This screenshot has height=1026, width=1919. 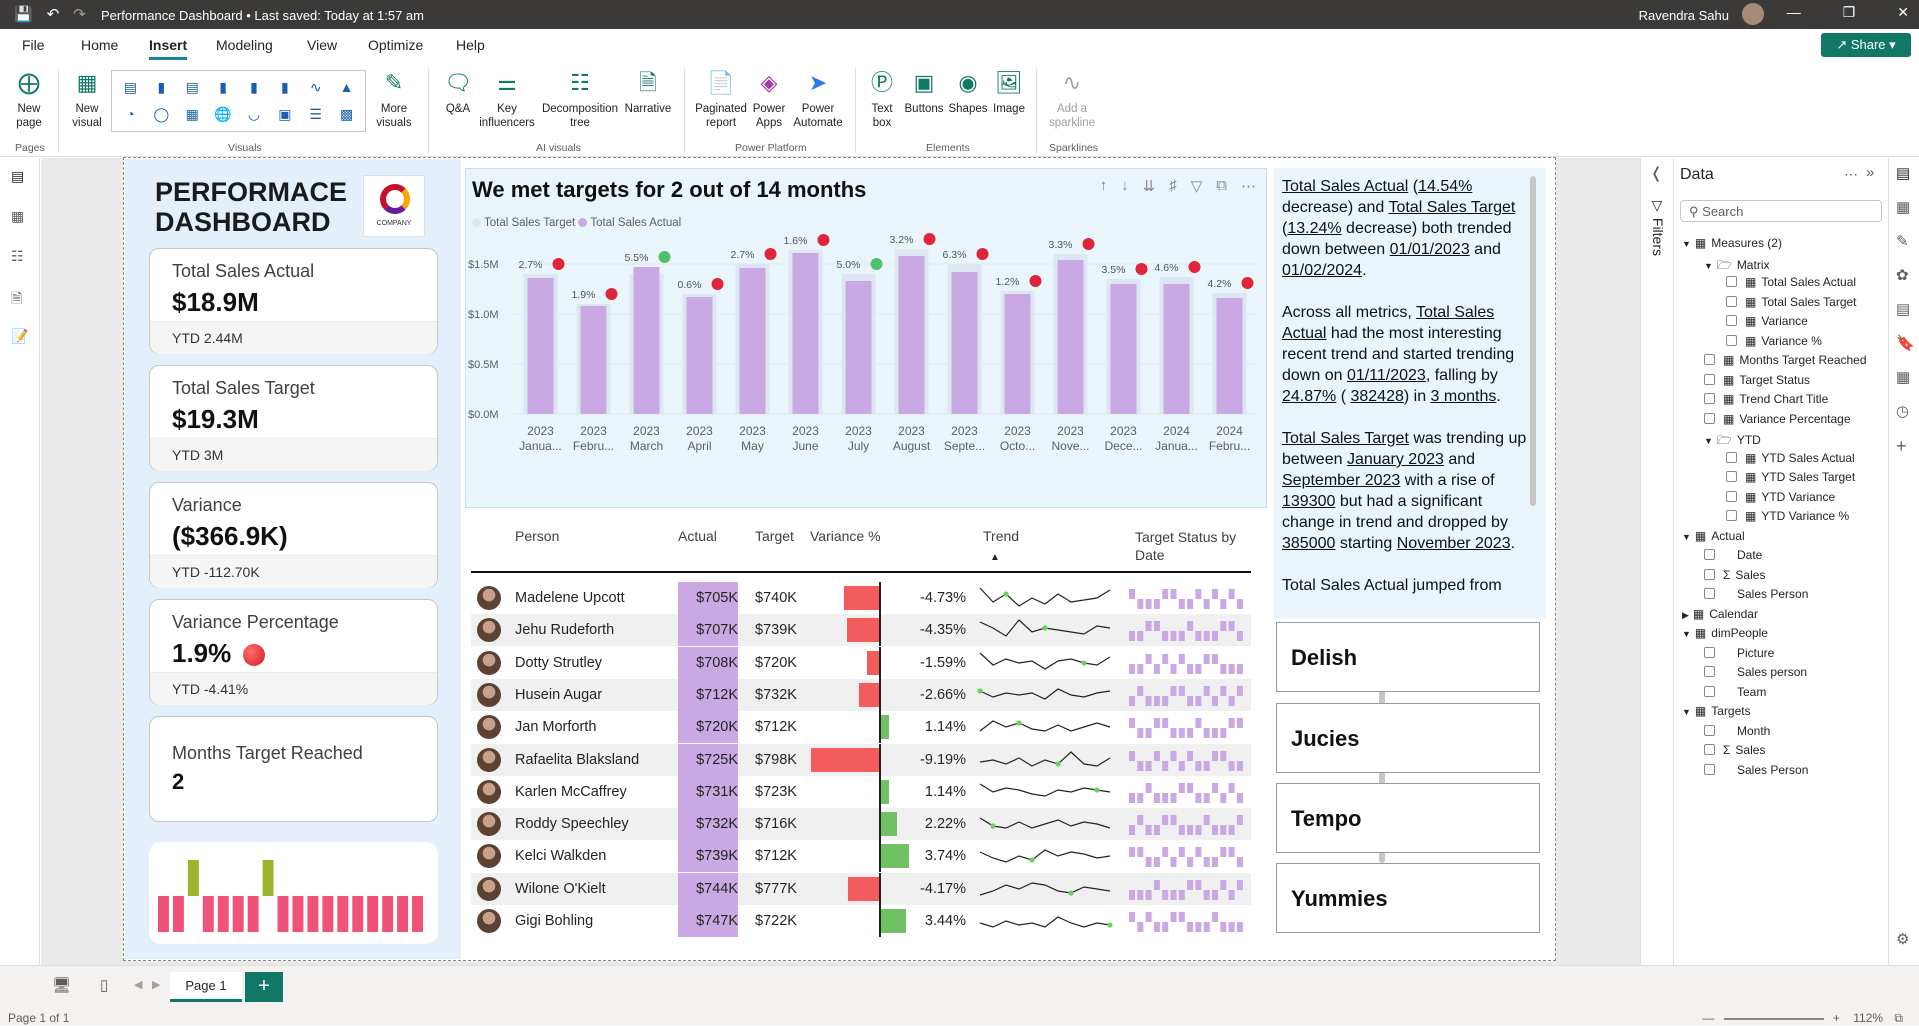 I want to click on table-row: Gigi Bohling $747K $722K 3.44%, so click(x=861, y=921).